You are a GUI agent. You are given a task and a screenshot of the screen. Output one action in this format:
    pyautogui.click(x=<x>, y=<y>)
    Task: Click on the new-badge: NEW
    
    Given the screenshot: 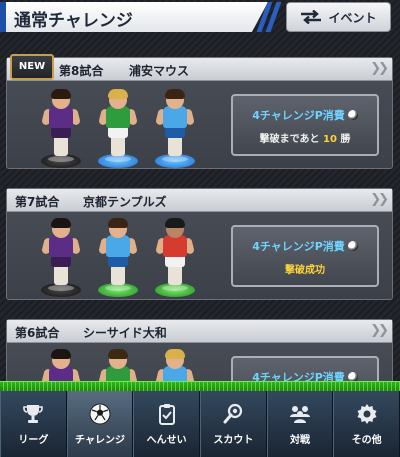 What is the action you would take?
    pyautogui.click(x=32, y=67)
    